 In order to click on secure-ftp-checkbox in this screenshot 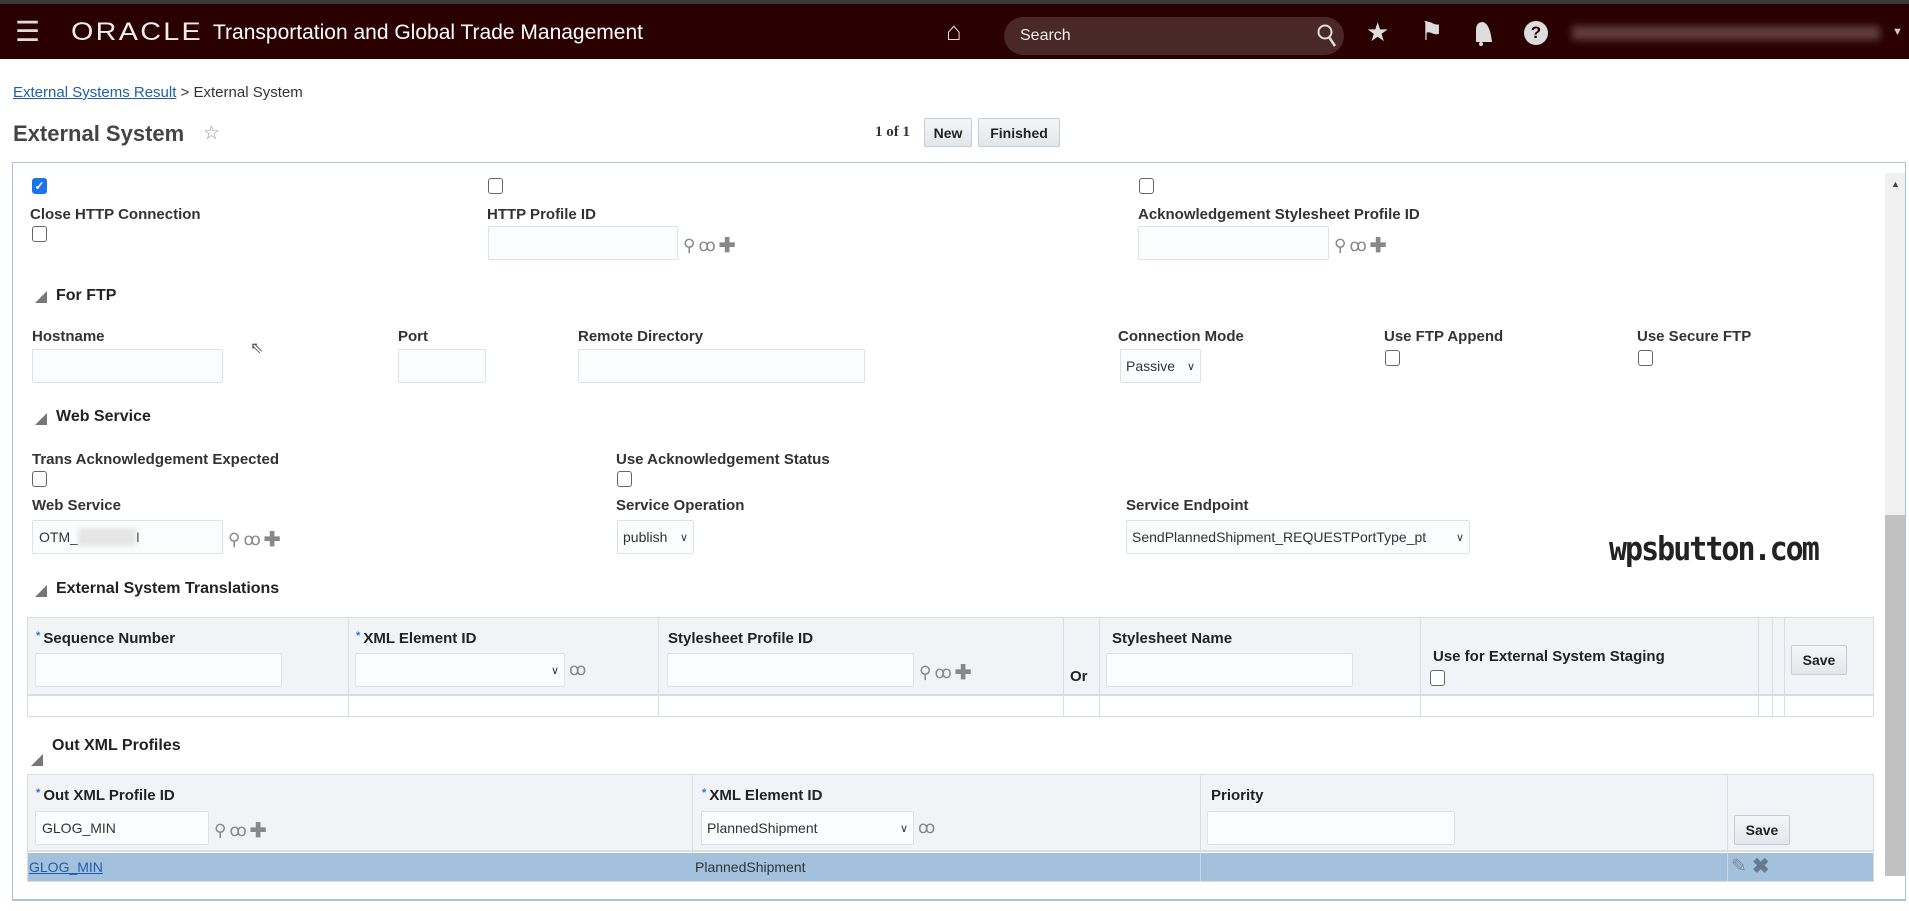, I will do `click(1645, 358)`.